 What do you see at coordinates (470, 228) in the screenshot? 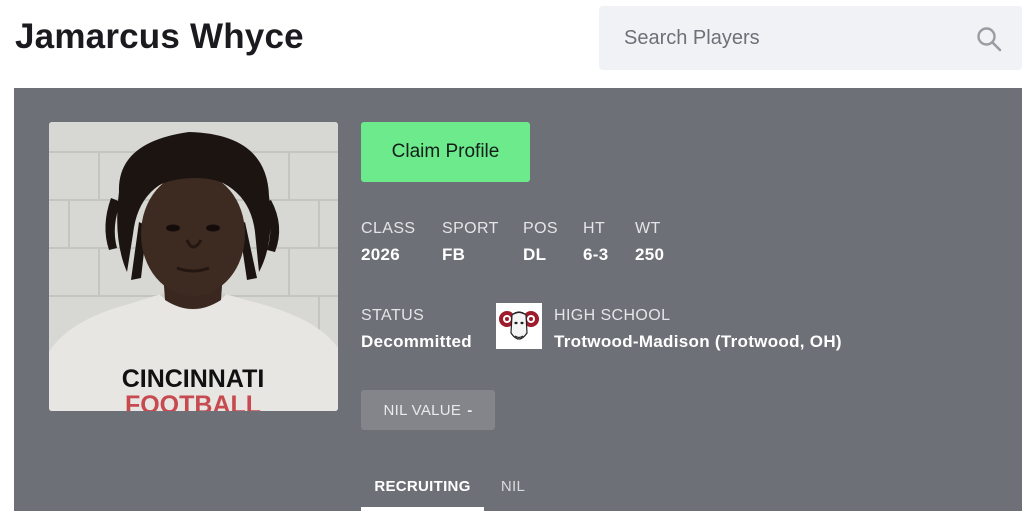
I see `stat-sport-label: SPORT` at bounding box center [470, 228].